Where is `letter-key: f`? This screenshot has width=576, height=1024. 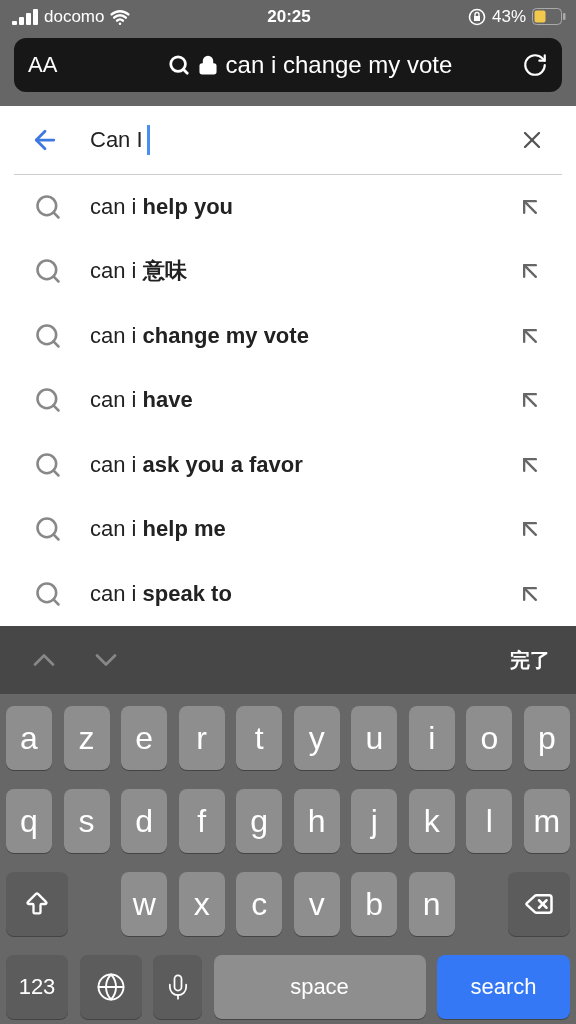 letter-key: f is located at coordinates (201, 821).